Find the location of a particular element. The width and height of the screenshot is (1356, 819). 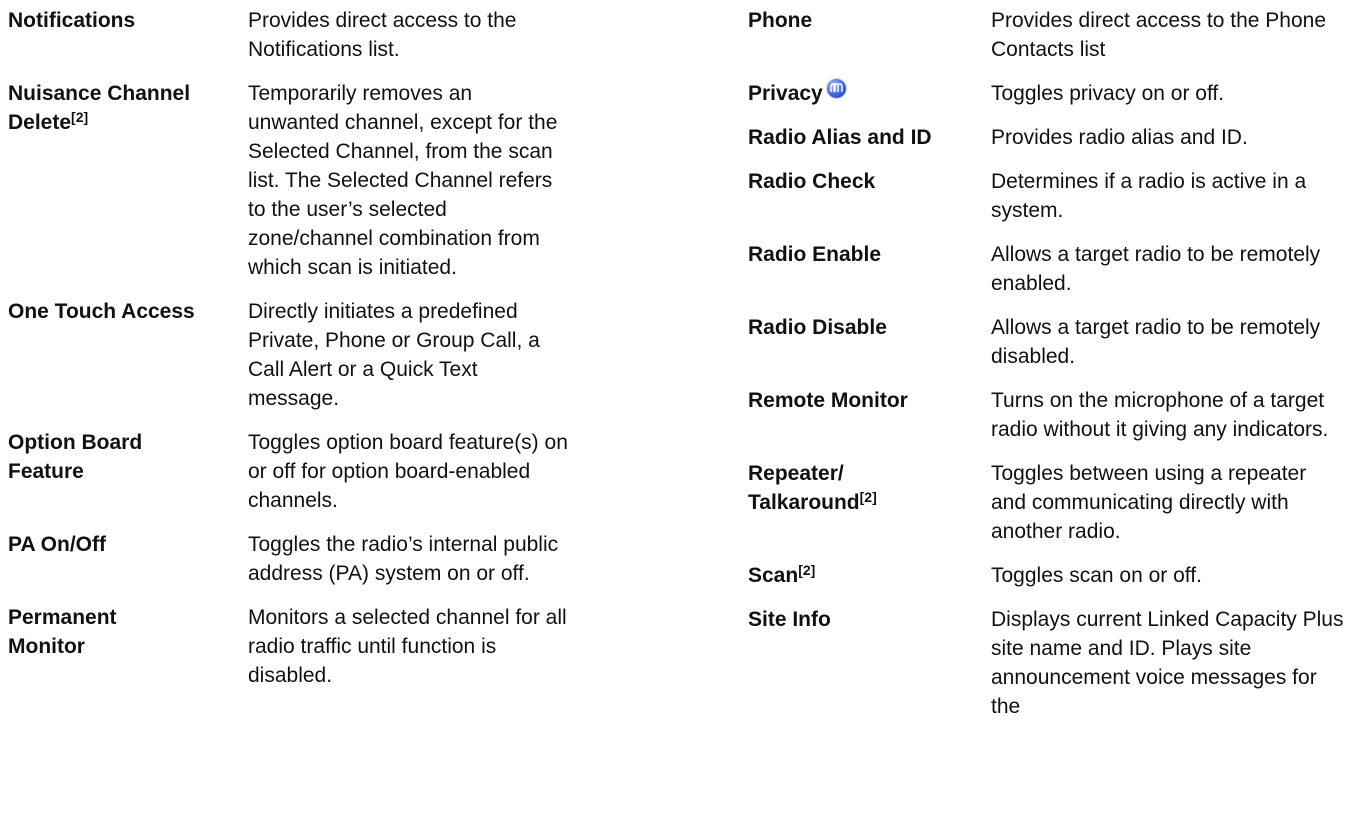

entry-scan: Scan[2] Toggles scan on or off. is located at coordinates (1048, 575).